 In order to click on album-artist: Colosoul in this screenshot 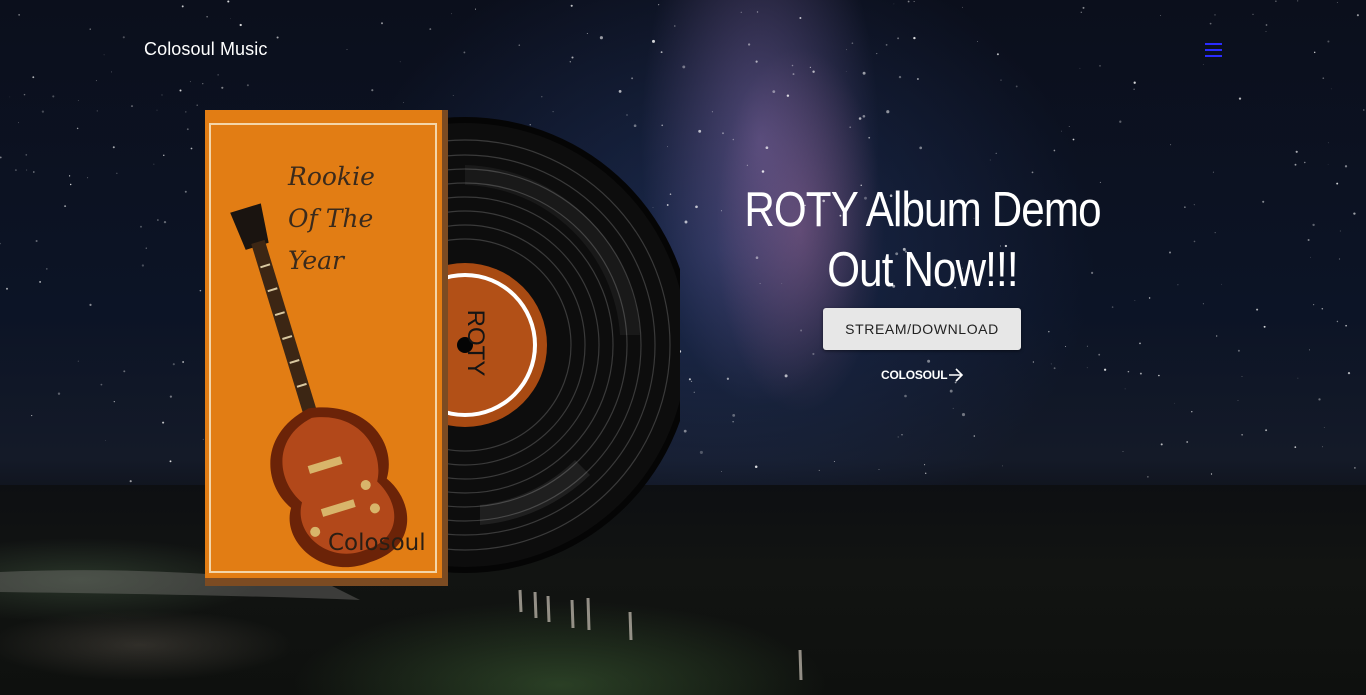, I will do `click(377, 543)`.